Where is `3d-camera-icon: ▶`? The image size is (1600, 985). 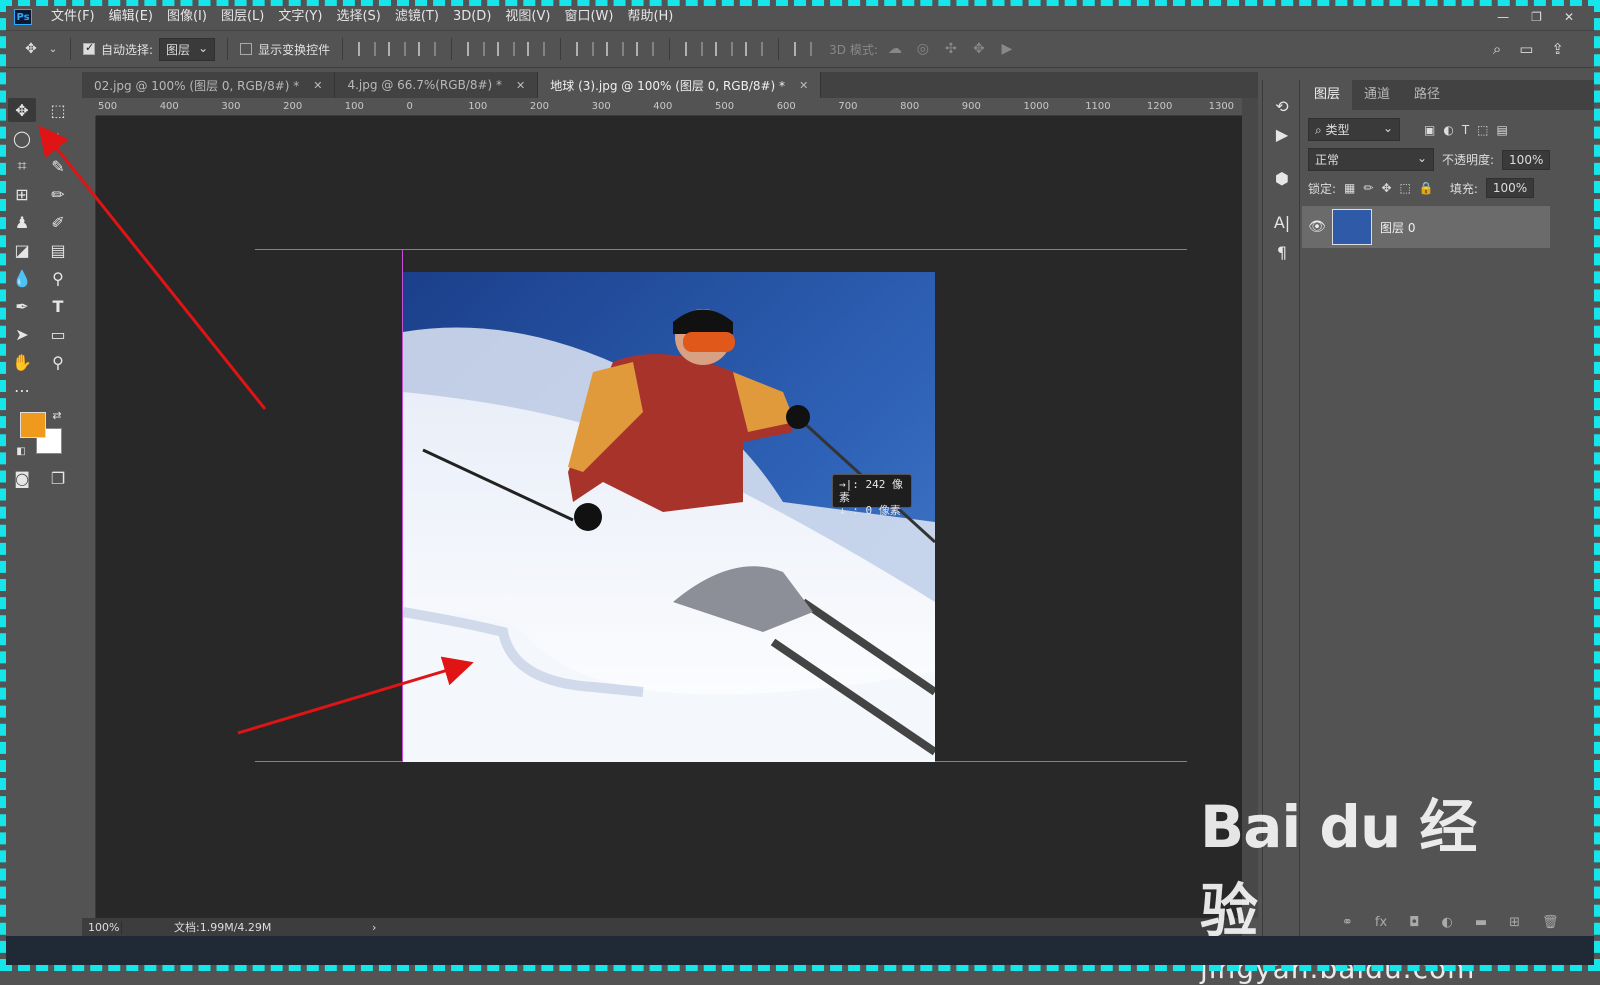
3d-camera-icon: ▶ is located at coordinates (1007, 49).